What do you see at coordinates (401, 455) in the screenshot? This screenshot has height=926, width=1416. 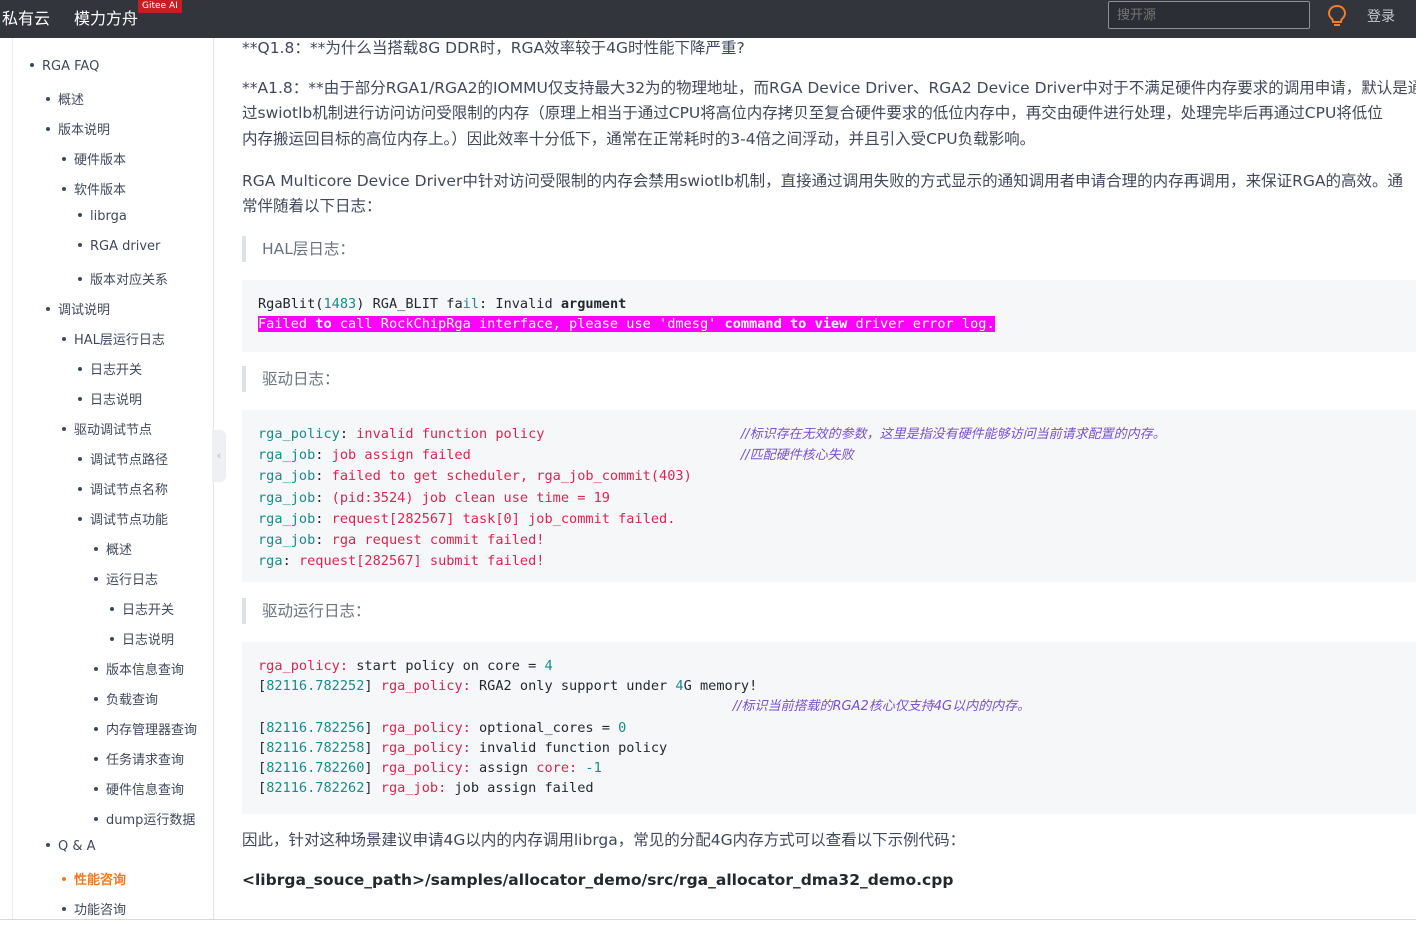 I see `code-token: job assign failed` at bounding box center [401, 455].